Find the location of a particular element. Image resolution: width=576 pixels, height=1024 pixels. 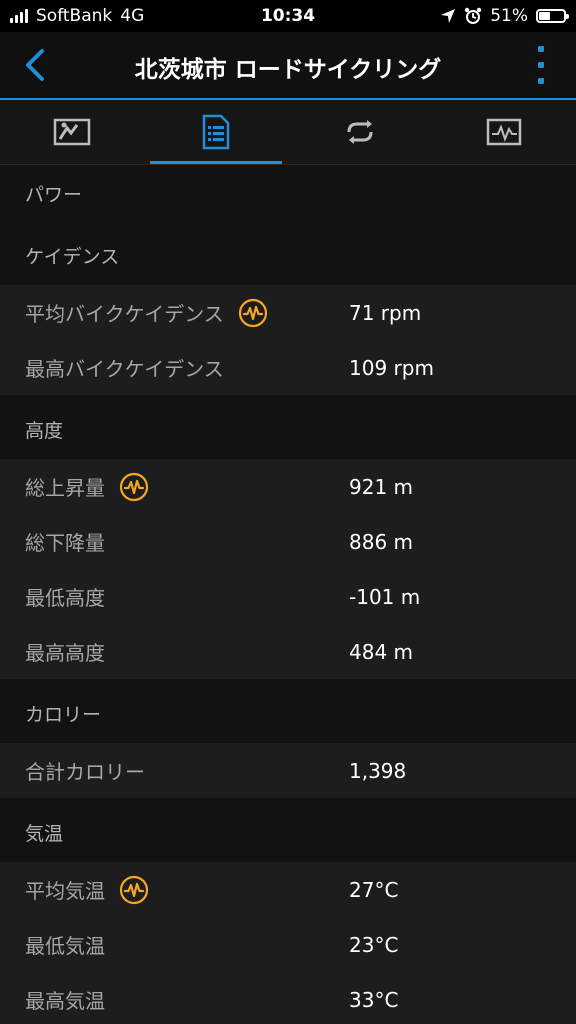

stat-row-min-elevation: 最低高度 -101 m is located at coordinates (288, 596).